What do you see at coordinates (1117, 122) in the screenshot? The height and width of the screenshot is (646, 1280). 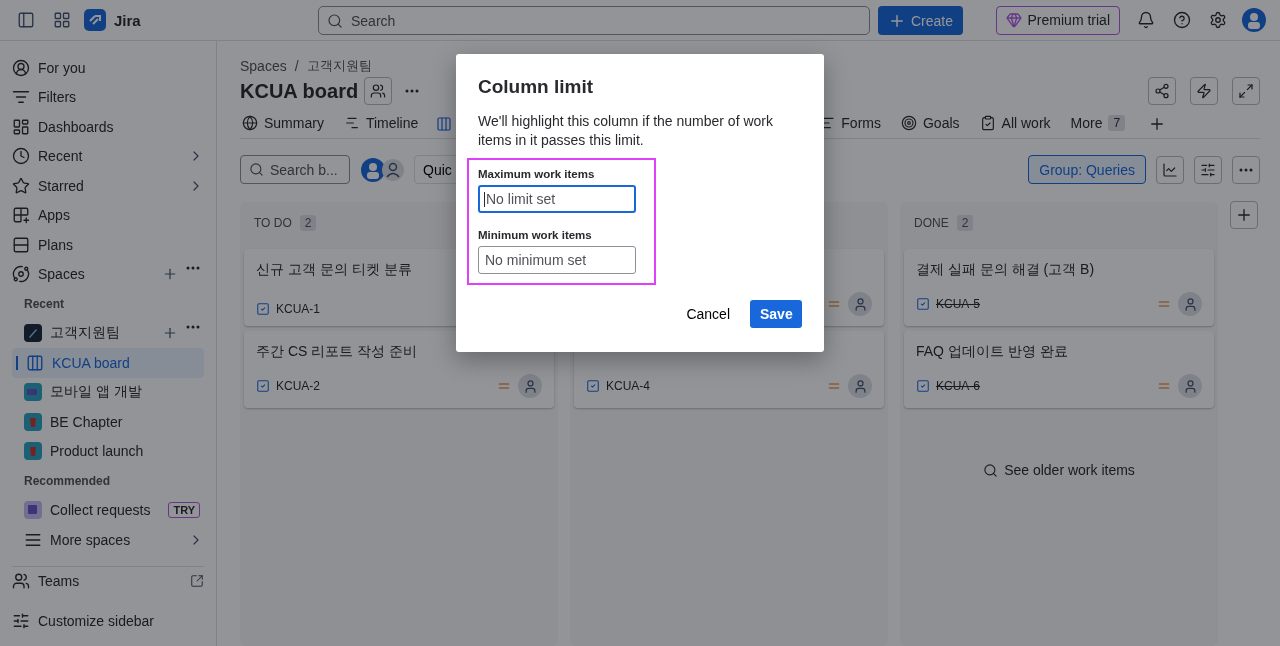 I see `tab-count: 7` at bounding box center [1117, 122].